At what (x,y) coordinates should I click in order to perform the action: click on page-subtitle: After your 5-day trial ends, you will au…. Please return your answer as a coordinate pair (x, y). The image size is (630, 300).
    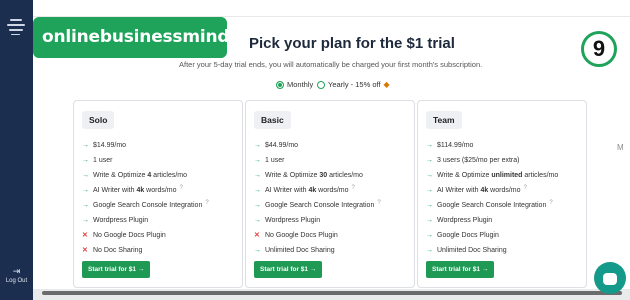
    Looking at the image, I should click on (331, 64).